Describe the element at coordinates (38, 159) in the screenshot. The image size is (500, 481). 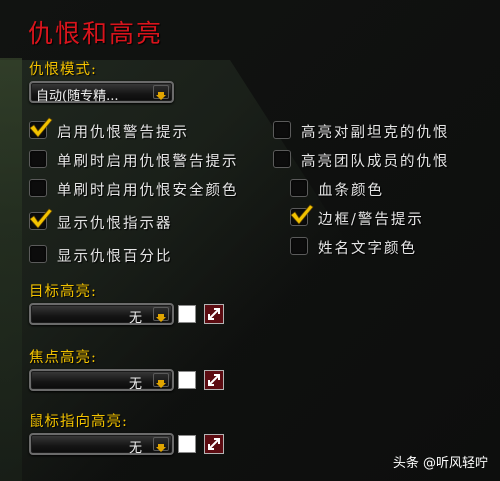
I see `checkbox-solo-threat-warning` at that location.